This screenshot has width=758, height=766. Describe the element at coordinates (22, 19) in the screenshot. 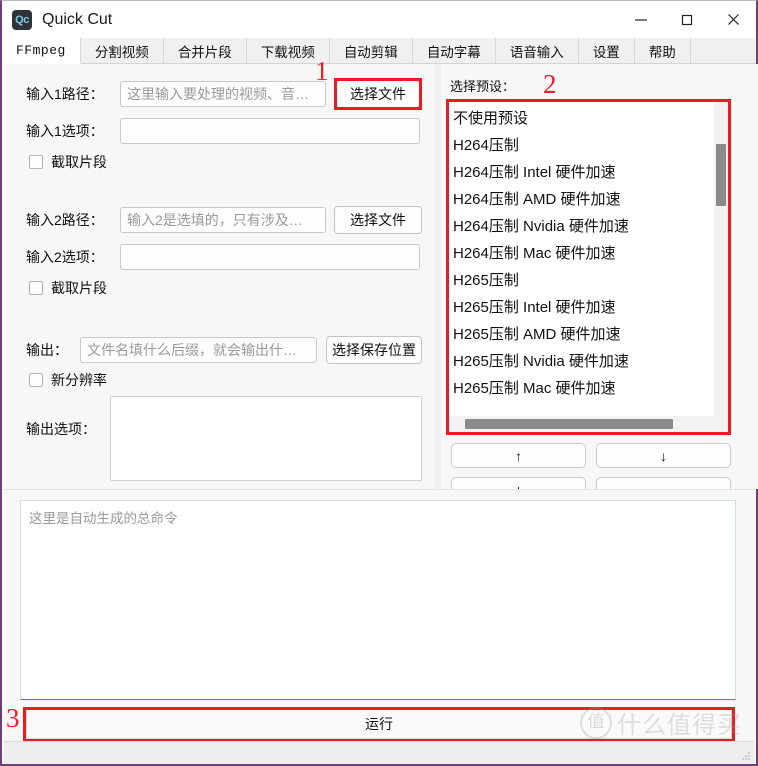

I see `app-logo-icon: Qc` at that location.